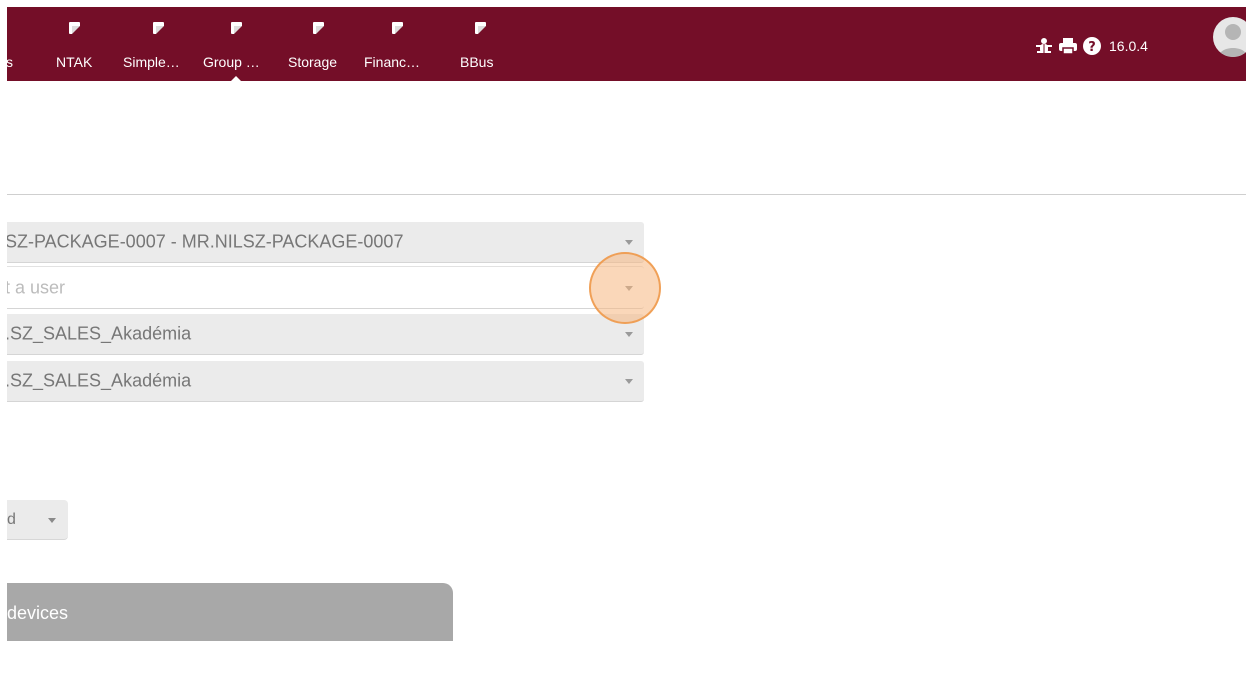  I want to click on nav-item-label: Storage, so click(313, 62).